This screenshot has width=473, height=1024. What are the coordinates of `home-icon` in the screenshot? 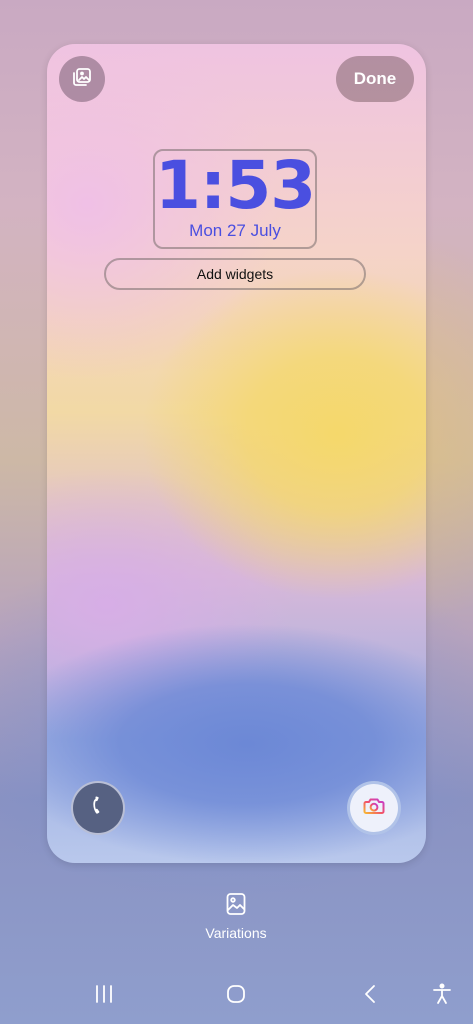 It's located at (236, 996).